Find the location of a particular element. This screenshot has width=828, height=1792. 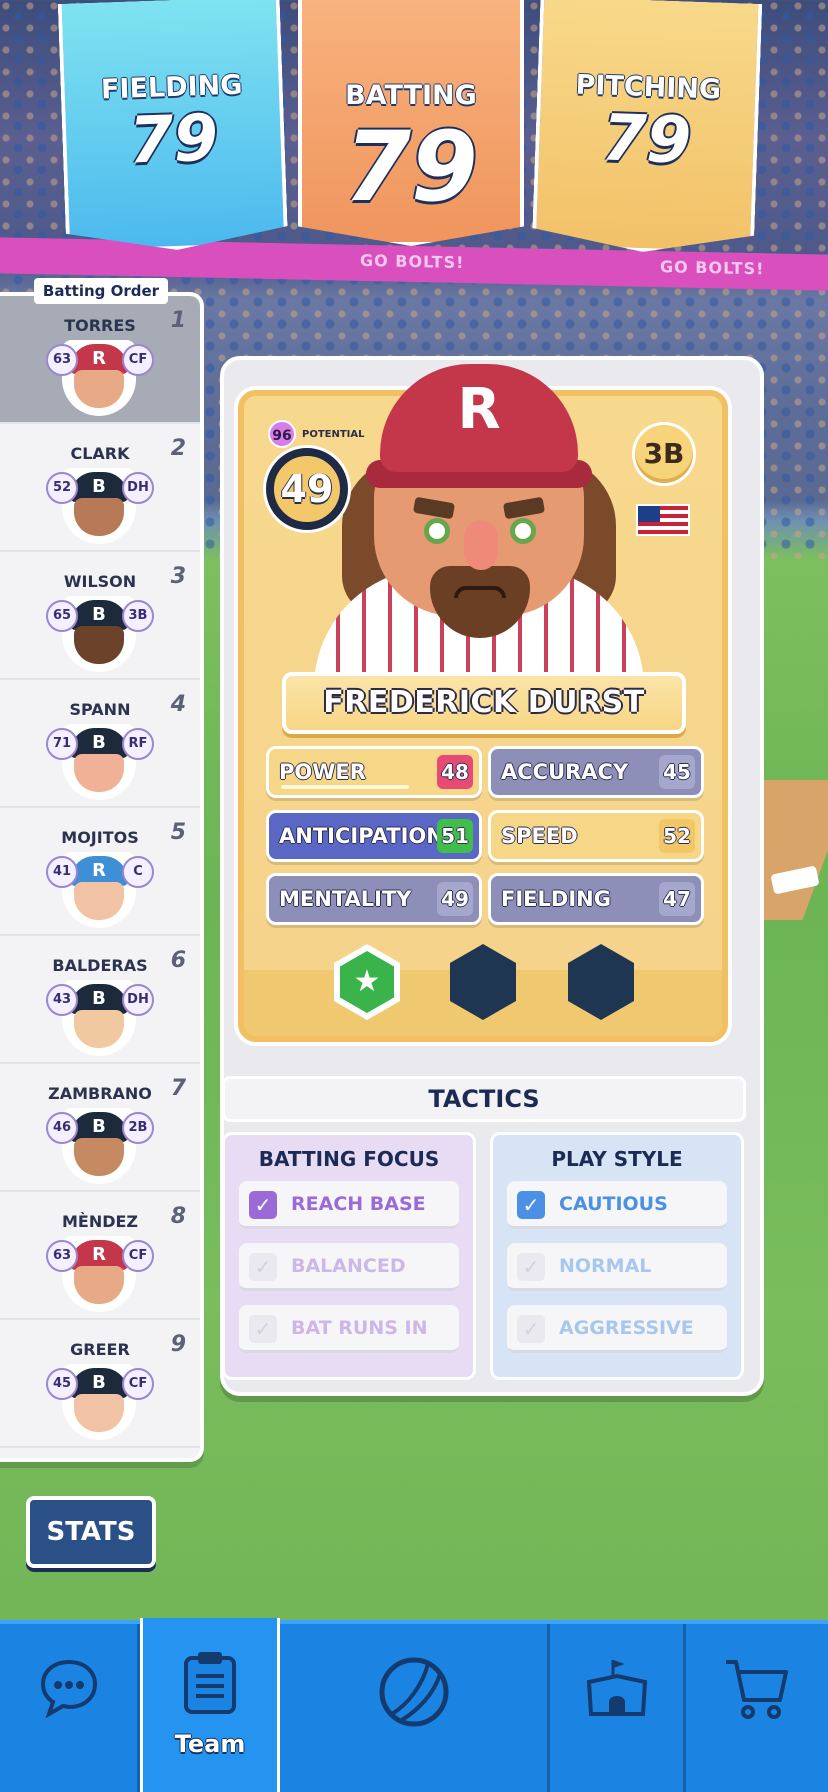

option-cautious: ✓ CAUTIOUS is located at coordinates (617, 1205).